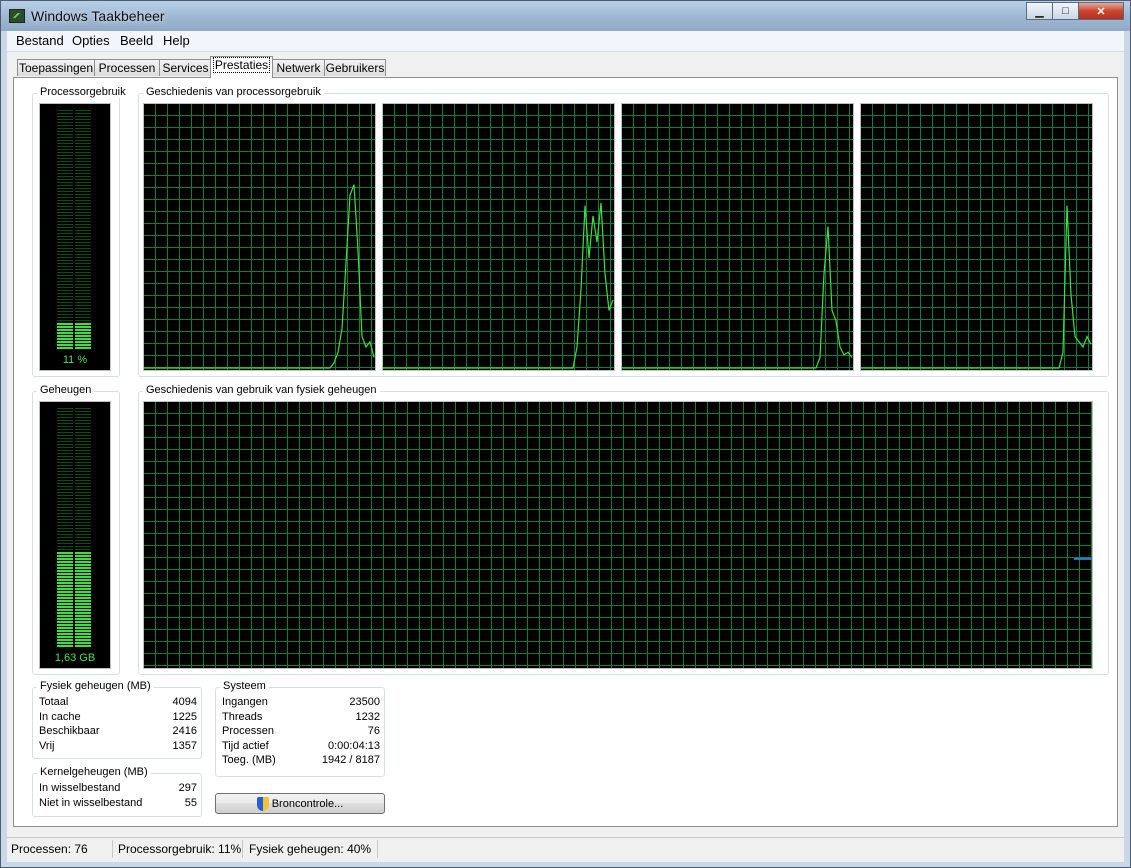 The height and width of the screenshot is (868, 1131). What do you see at coordinates (98, 16) in the screenshot?
I see `window-title: Windows Taakbeheer` at bounding box center [98, 16].